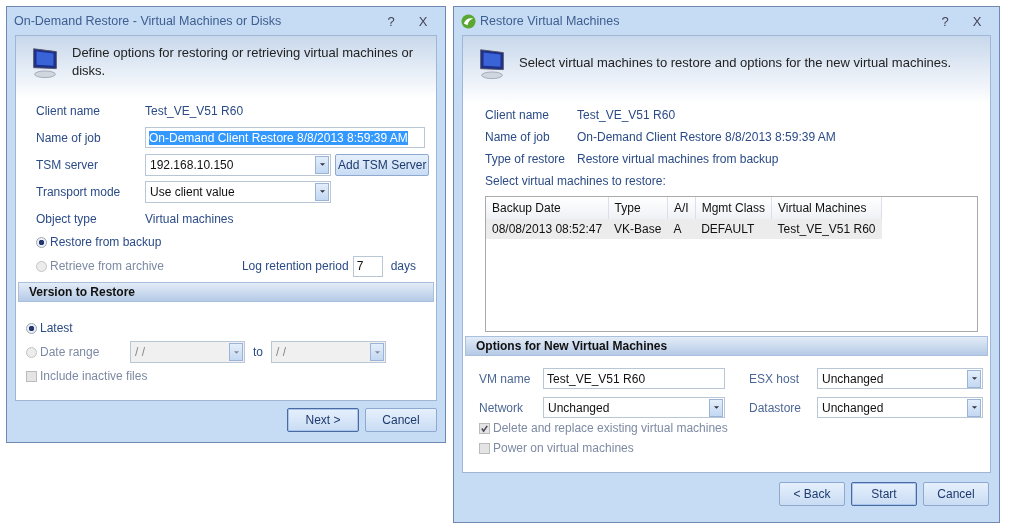  I want to click on check-icon, so click(484, 428).